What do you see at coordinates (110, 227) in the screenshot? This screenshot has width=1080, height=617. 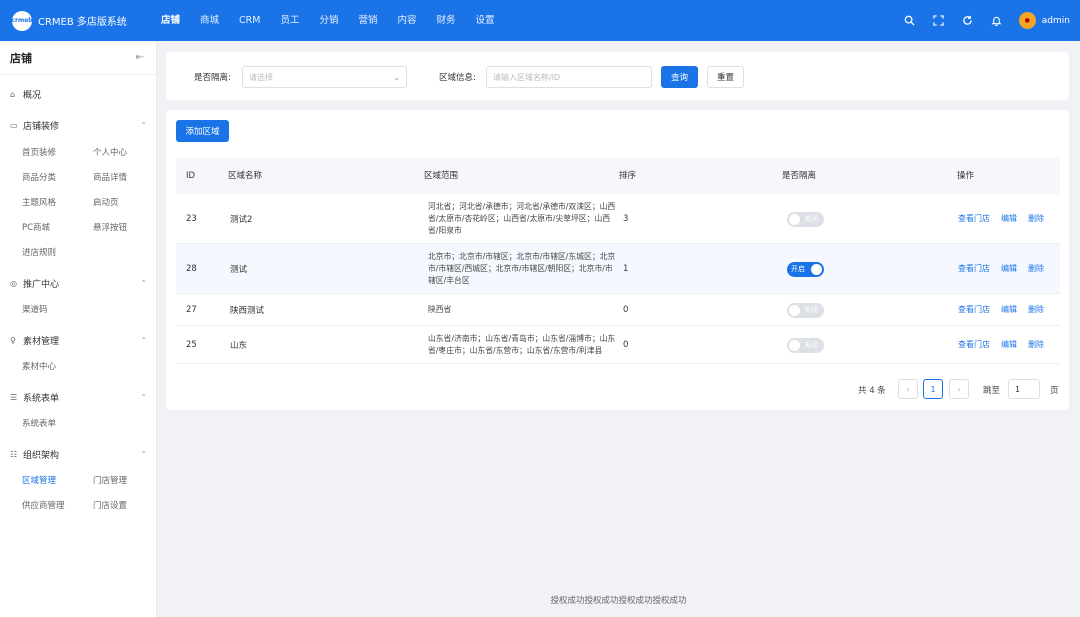 I see `sidebar-item-float-button: 悬浮按钮` at bounding box center [110, 227].